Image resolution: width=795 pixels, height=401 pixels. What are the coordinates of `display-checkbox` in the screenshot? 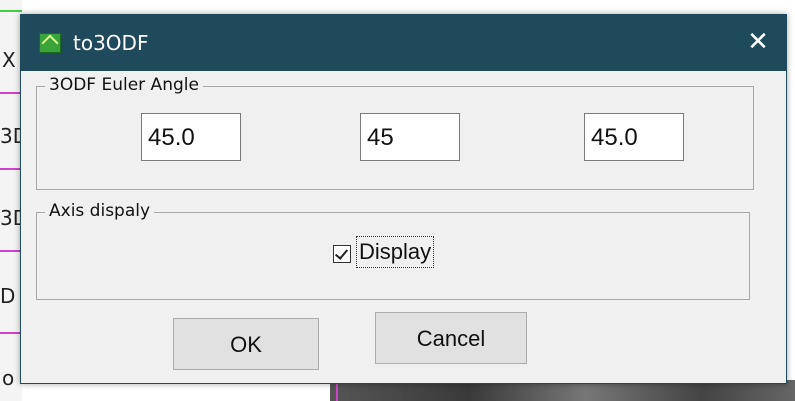 It's located at (342, 254).